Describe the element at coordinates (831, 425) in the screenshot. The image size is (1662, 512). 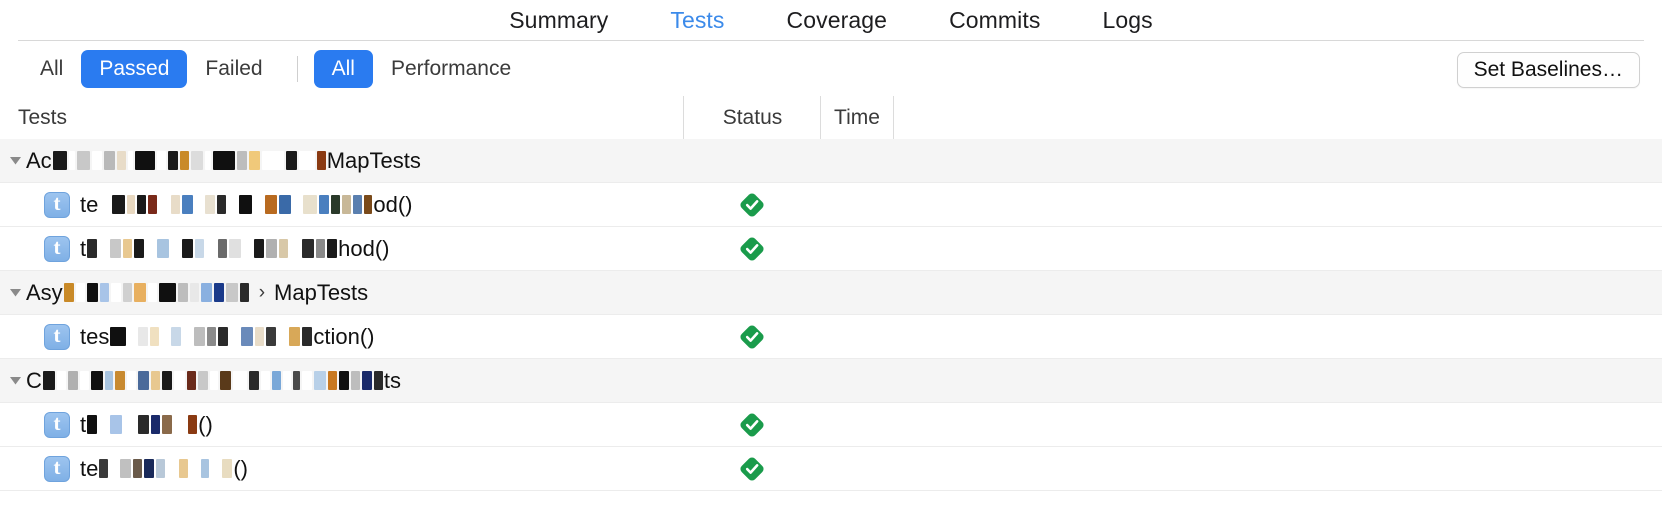
I see `test-case-row: t t ()` at that location.